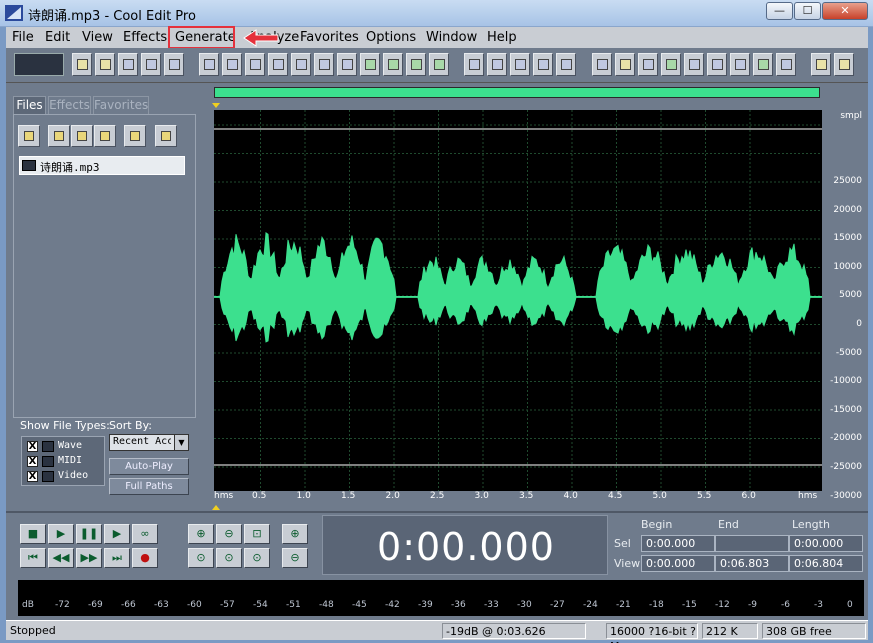 The image size is (873, 643). What do you see at coordinates (257, 558) in the screenshot?
I see `zoom-selection-icon: ⊙` at bounding box center [257, 558].